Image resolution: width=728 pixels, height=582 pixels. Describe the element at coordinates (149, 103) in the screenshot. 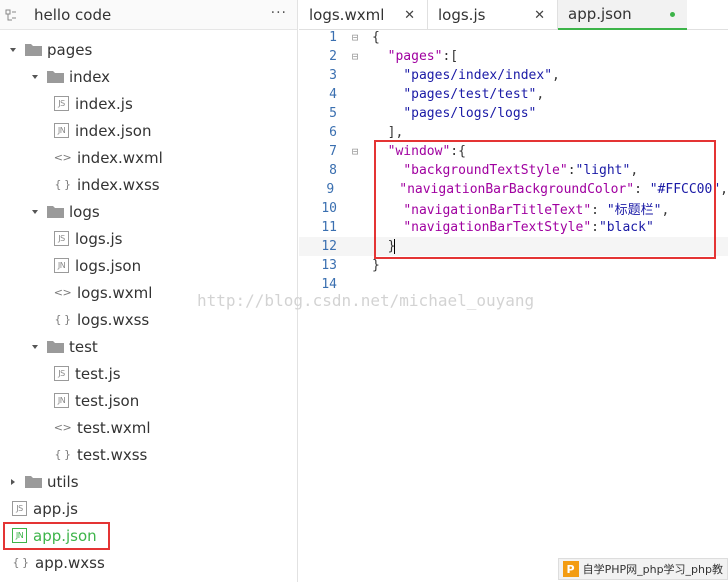

I see `file-index-js: JS index.js` at that location.